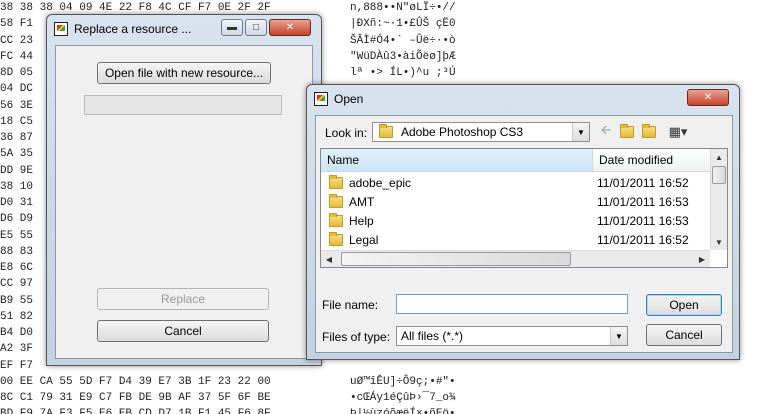  What do you see at coordinates (403, 56) in the screenshot?
I see `hex-ascii: "WüDÀû3•àiÕëø]þÆ` at bounding box center [403, 56].